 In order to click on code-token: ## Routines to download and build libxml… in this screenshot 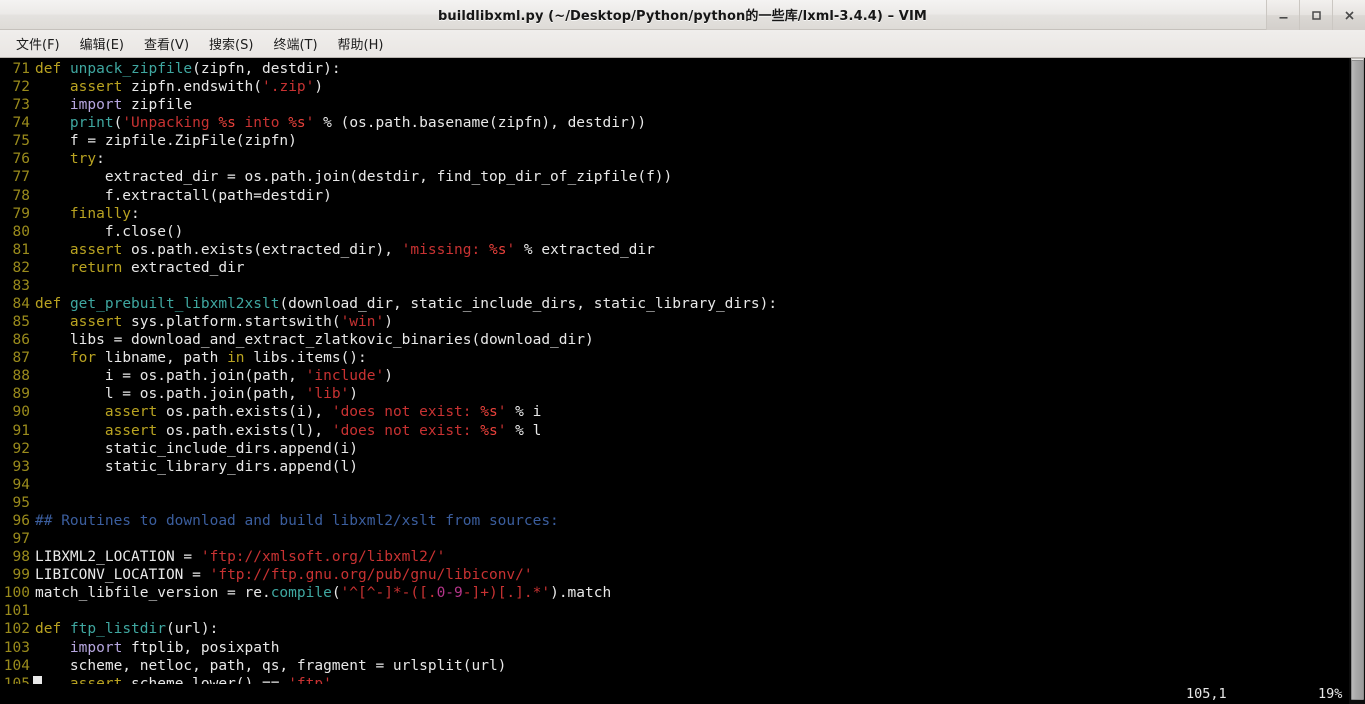, I will do `click(297, 520)`.